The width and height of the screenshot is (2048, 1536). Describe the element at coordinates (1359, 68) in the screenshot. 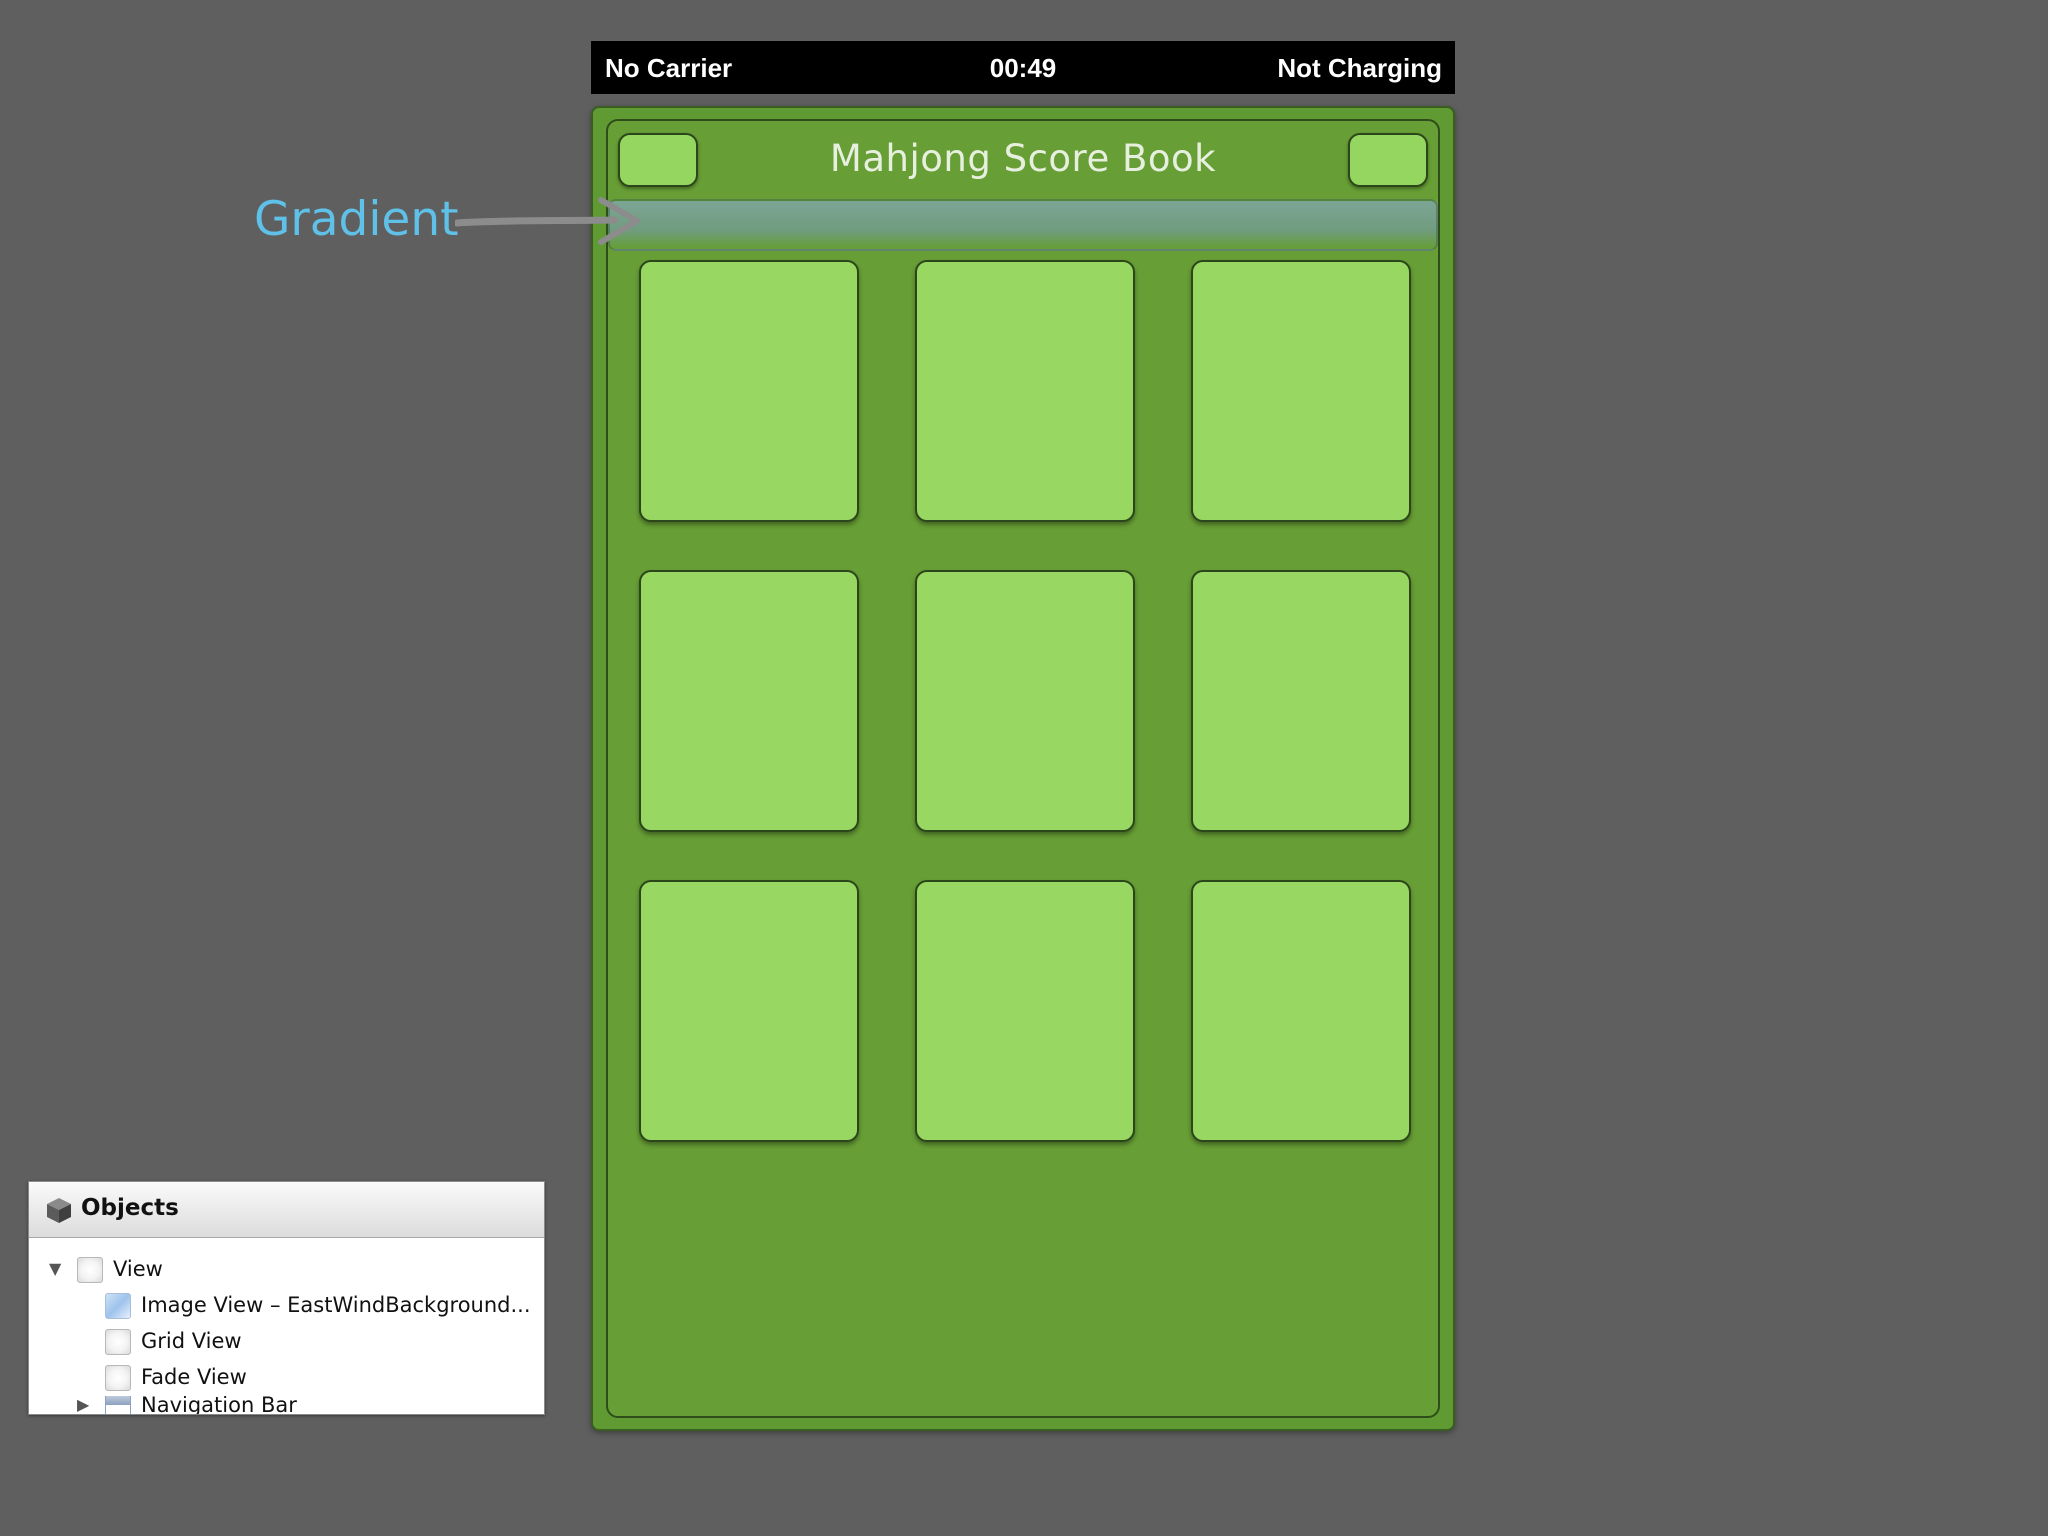

I see `battery-label: Not Charging` at that location.